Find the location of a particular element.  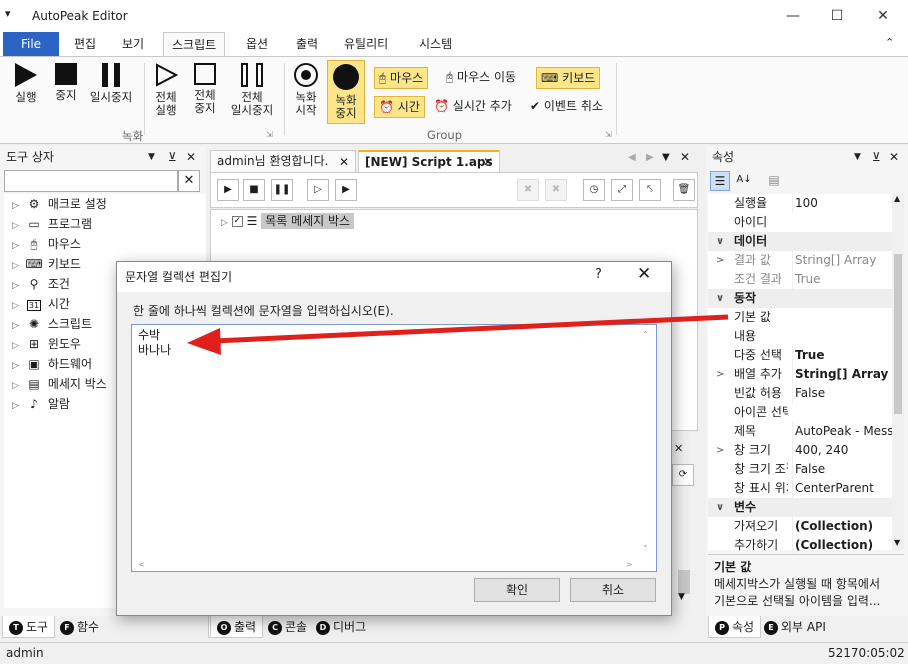

property-value: AutoPeak - Message is located at coordinates (842, 431).